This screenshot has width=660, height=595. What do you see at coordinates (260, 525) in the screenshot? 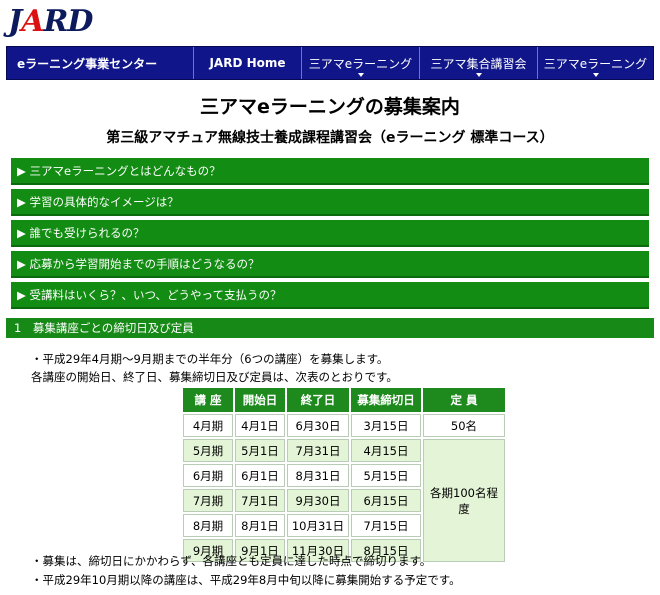
I see `cell-start: 8月1日` at bounding box center [260, 525].